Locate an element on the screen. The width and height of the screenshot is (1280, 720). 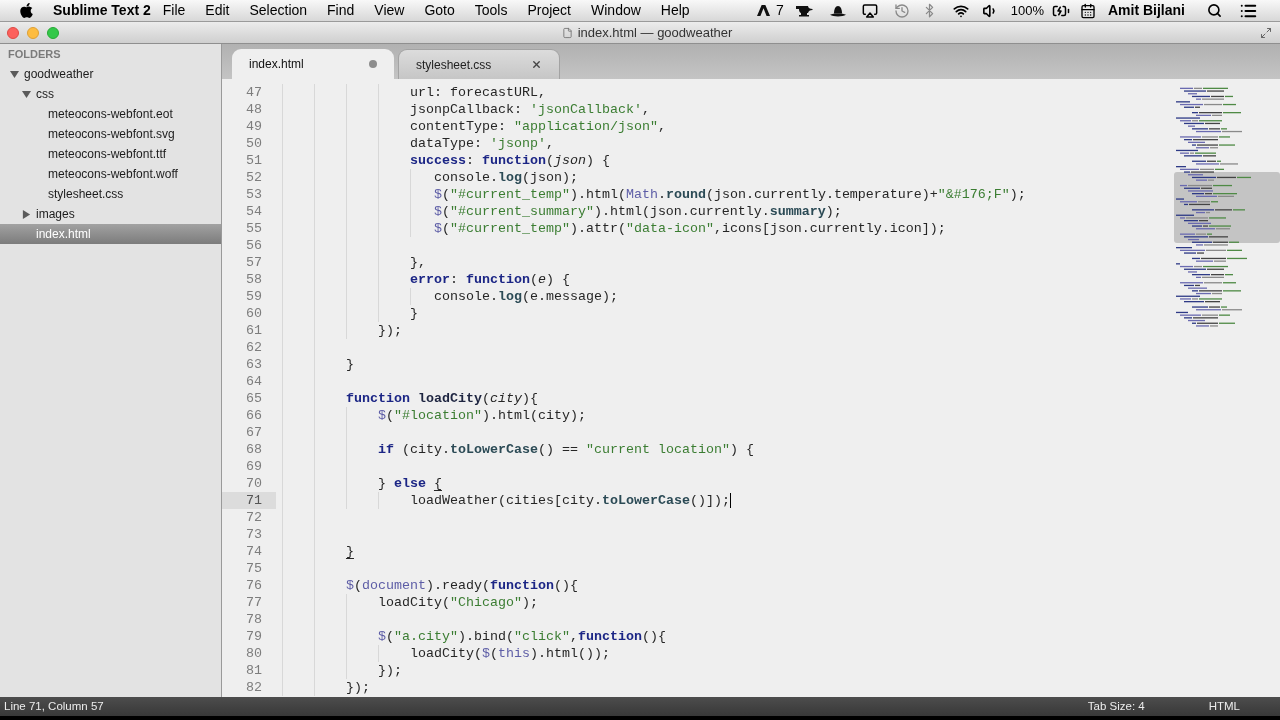
line-number: 76 is located at coordinates (254, 585).